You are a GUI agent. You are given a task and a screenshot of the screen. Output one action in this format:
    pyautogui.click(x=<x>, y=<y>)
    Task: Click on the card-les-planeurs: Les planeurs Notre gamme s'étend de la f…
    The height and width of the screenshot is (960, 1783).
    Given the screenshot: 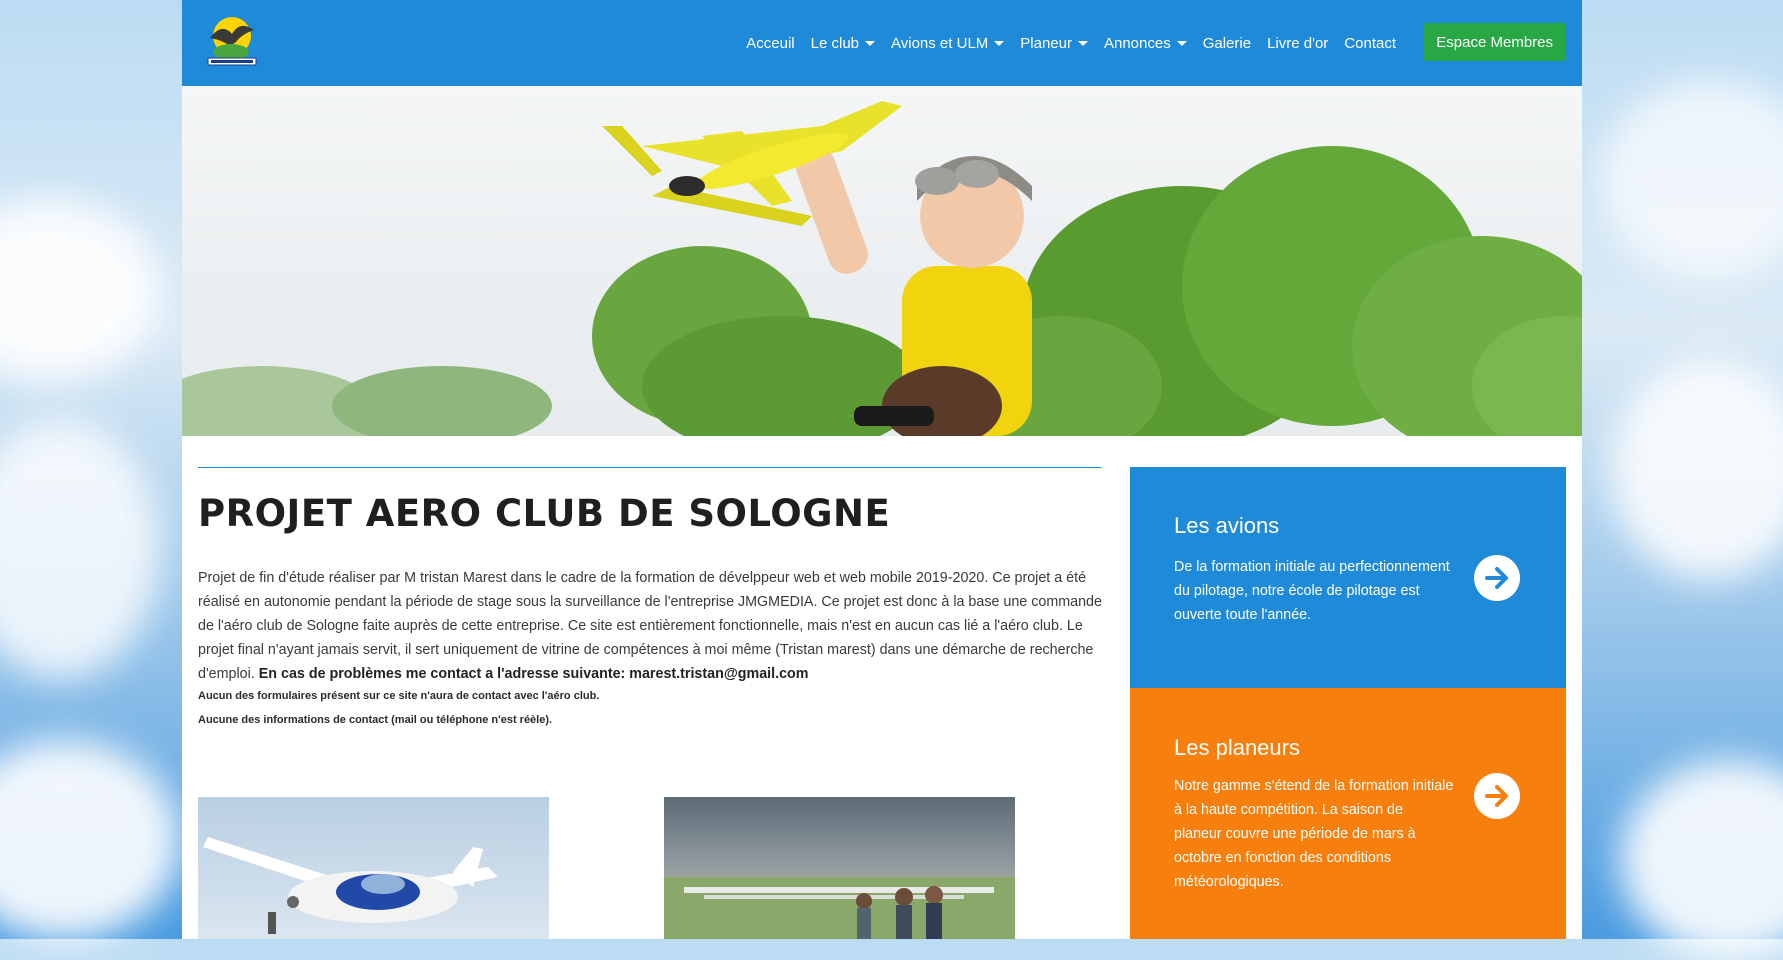 What is the action you would take?
    pyautogui.click(x=1348, y=813)
    